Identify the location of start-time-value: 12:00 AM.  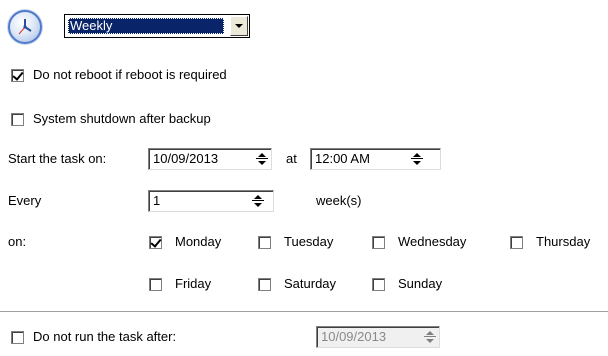
(342, 158).